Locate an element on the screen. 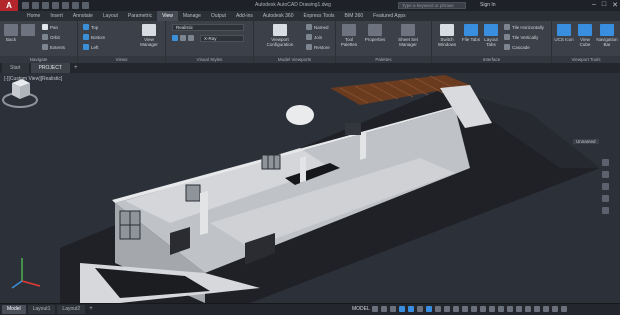 This screenshot has width=620, height=315. close-button: ✕ is located at coordinates (615, 5).